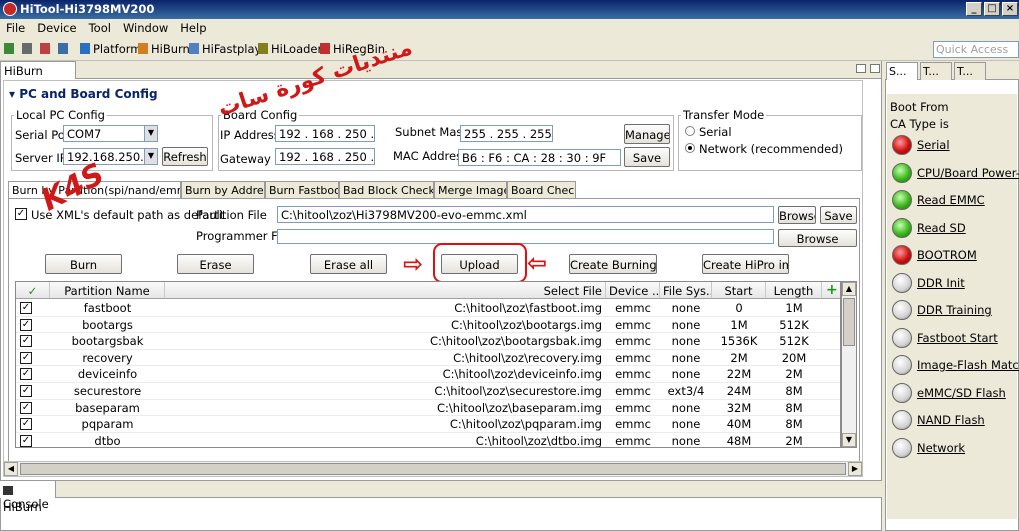 The image size is (1019, 531). What do you see at coordinates (215, 264) in the screenshot?
I see `erase-button: Erase` at bounding box center [215, 264].